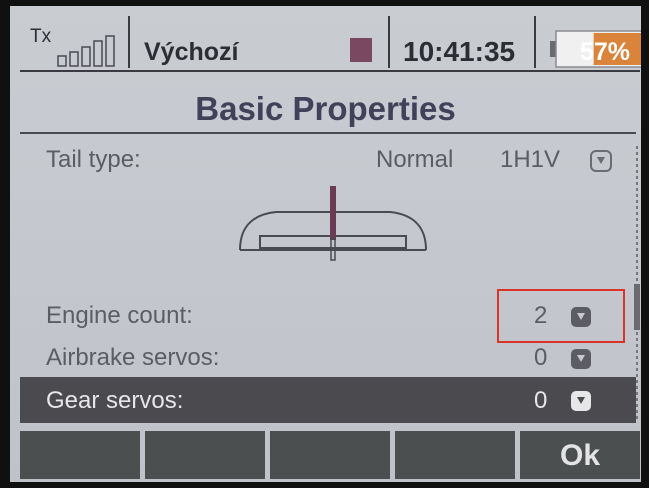  What do you see at coordinates (93, 159) in the screenshot?
I see `tail-type-label: Tail type:` at bounding box center [93, 159].